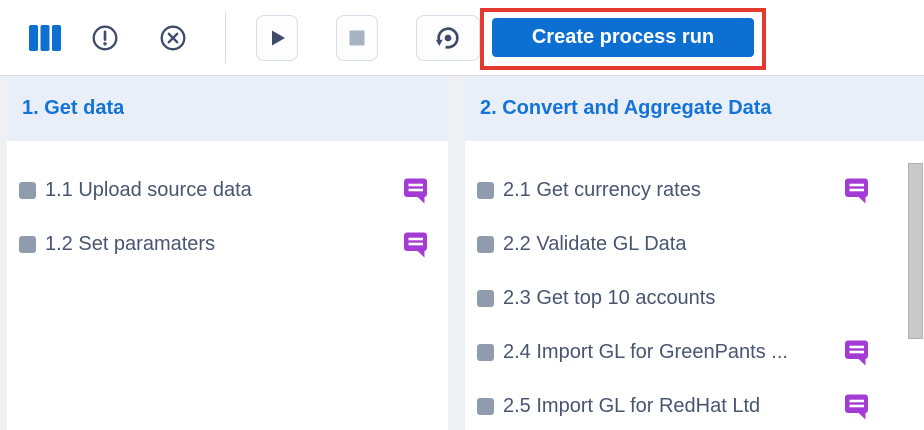 This screenshot has width=924, height=430. What do you see at coordinates (173, 38) in the screenshot?
I see `cancel-circle-icon` at bounding box center [173, 38].